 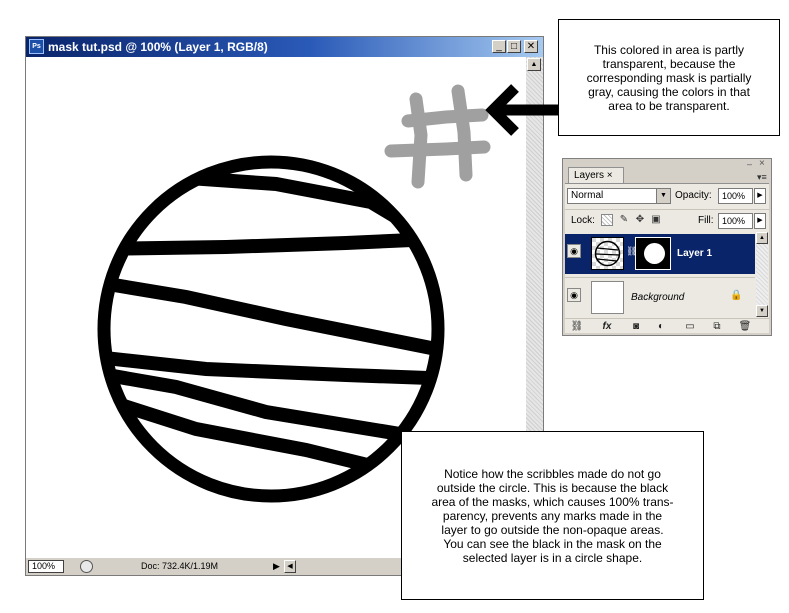 What do you see at coordinates (180, 566) in the screenshot?
I see `document-size-info: Doc: 732.4K/1.19M` at bounding box center [180, 566].